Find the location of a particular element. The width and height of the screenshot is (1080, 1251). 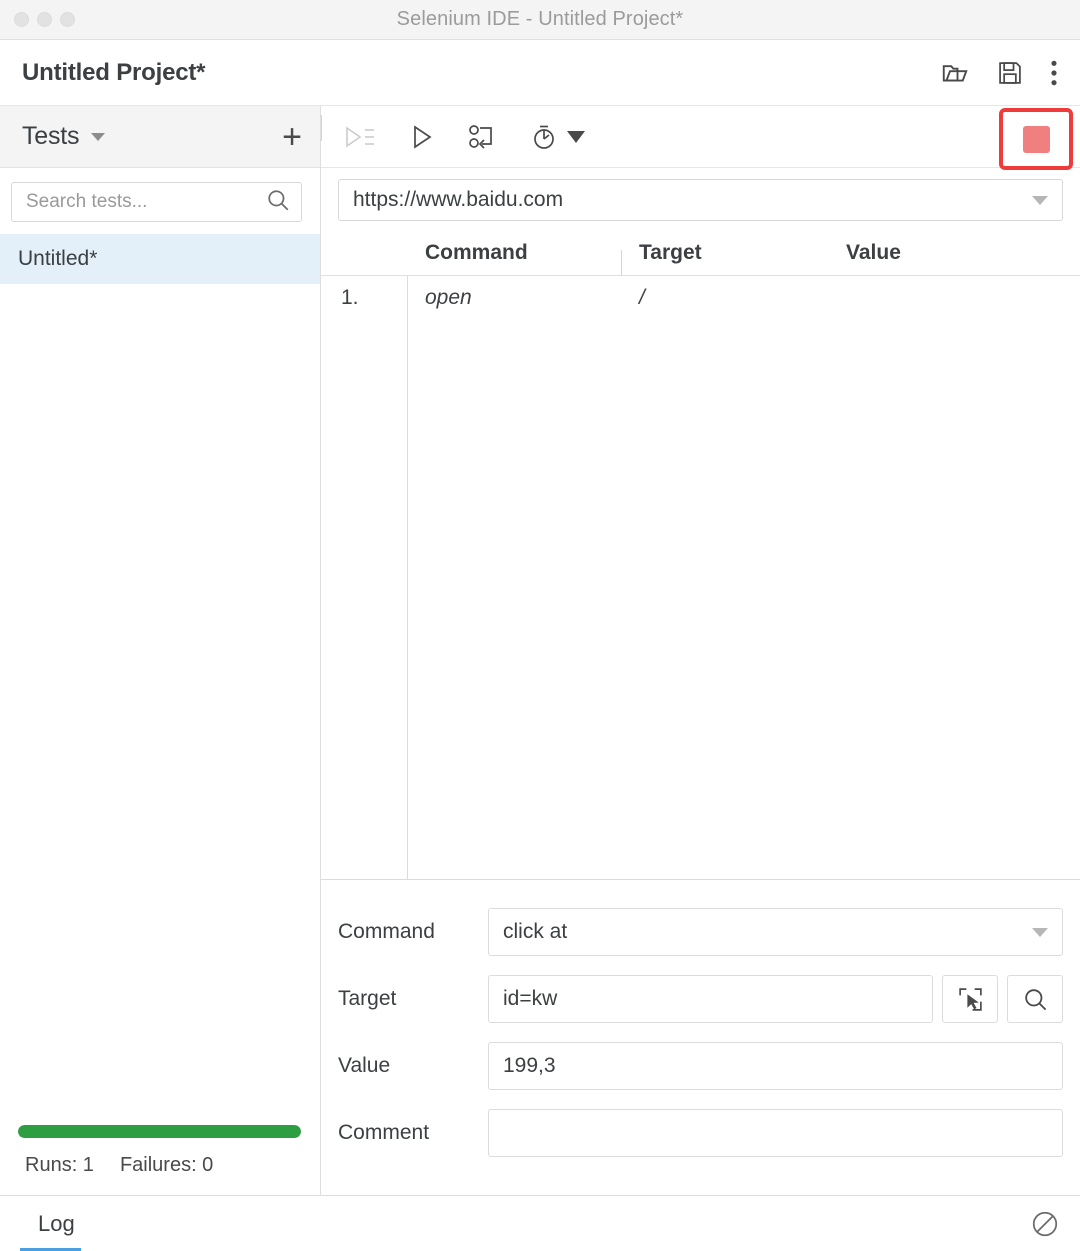

comment-field-row: Comment is located at coordinates (700, 1133).